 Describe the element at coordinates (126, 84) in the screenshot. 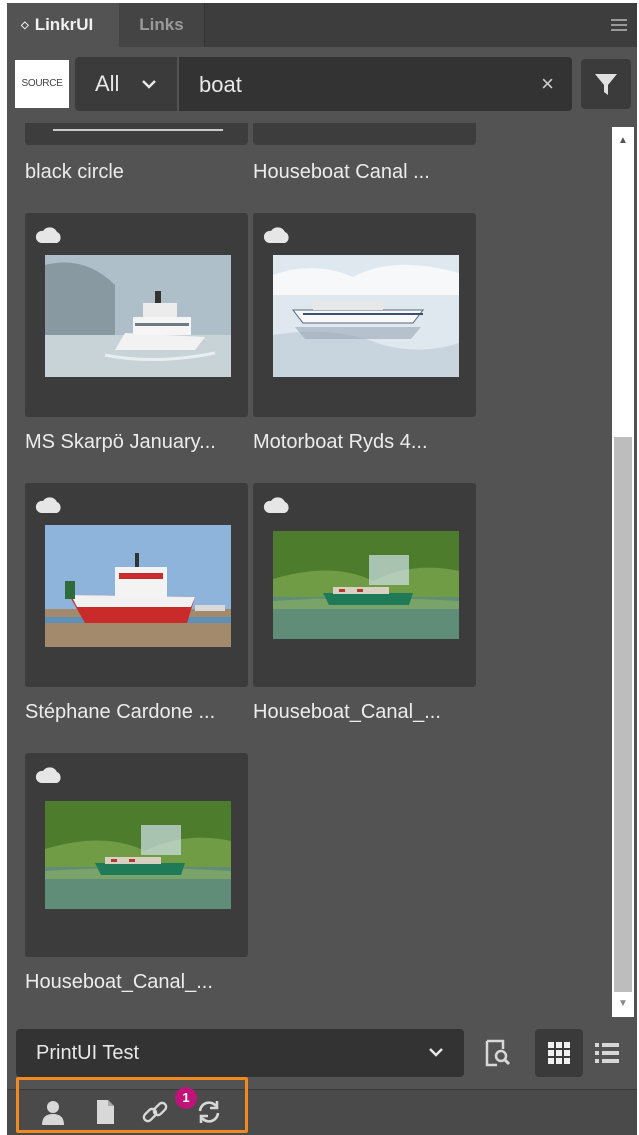

I see `scope-dropdown: All` at that location.